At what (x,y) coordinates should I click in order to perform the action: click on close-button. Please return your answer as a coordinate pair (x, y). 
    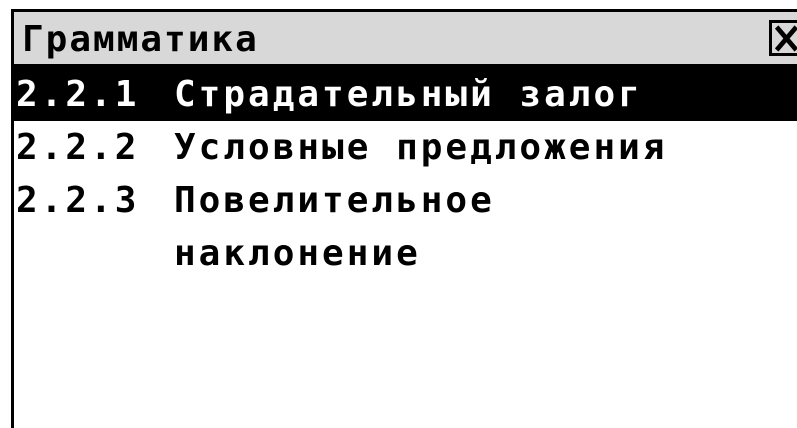
    Looking at the image, I should click on (783, 38).